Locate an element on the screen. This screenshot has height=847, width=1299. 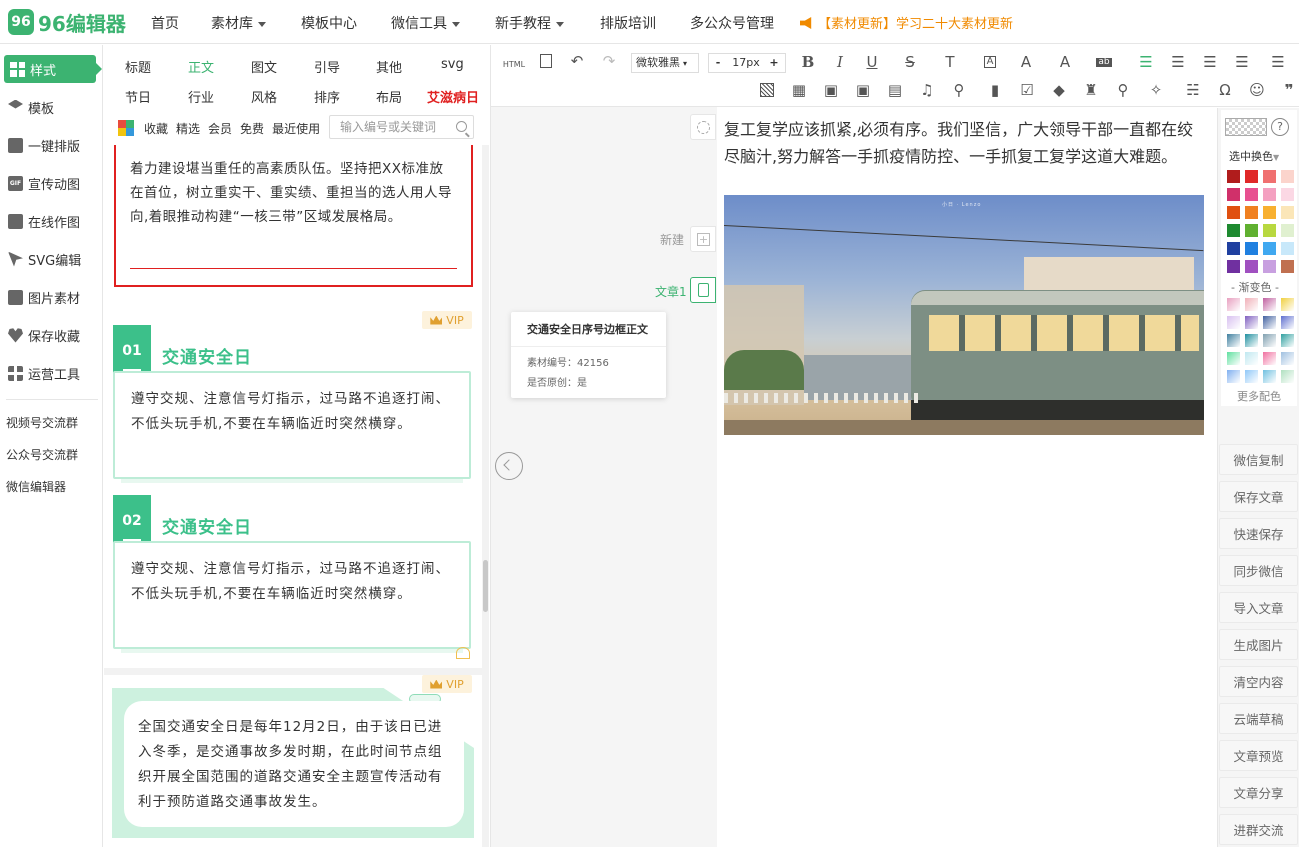
action-button: 生成图片 is located at coordinates (1258, 644).